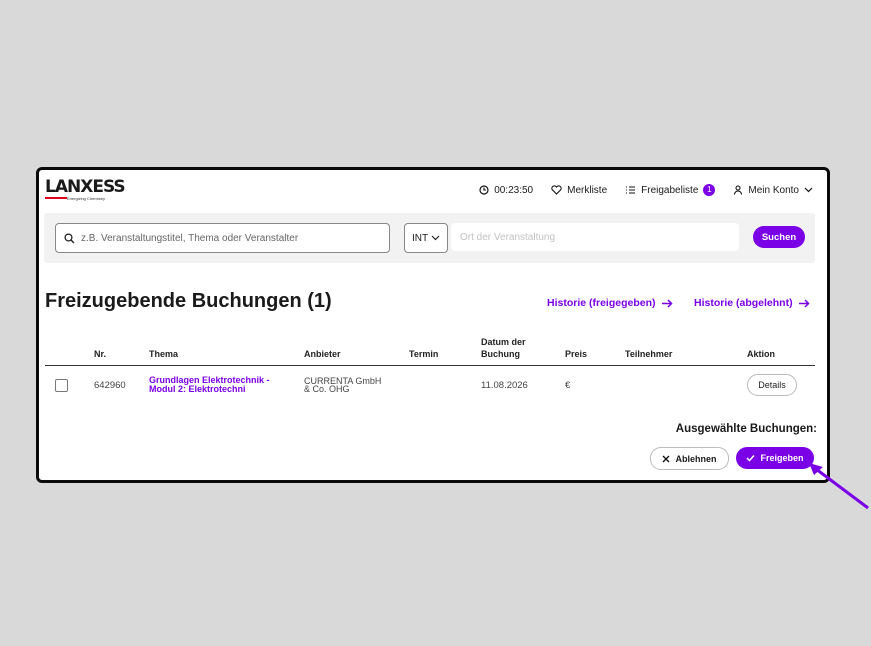  What do you see at coordinates (686, 350) in the screenshot?
I see `col-teilnehmer: Teilnehmer` at bounding box center [686, 350].